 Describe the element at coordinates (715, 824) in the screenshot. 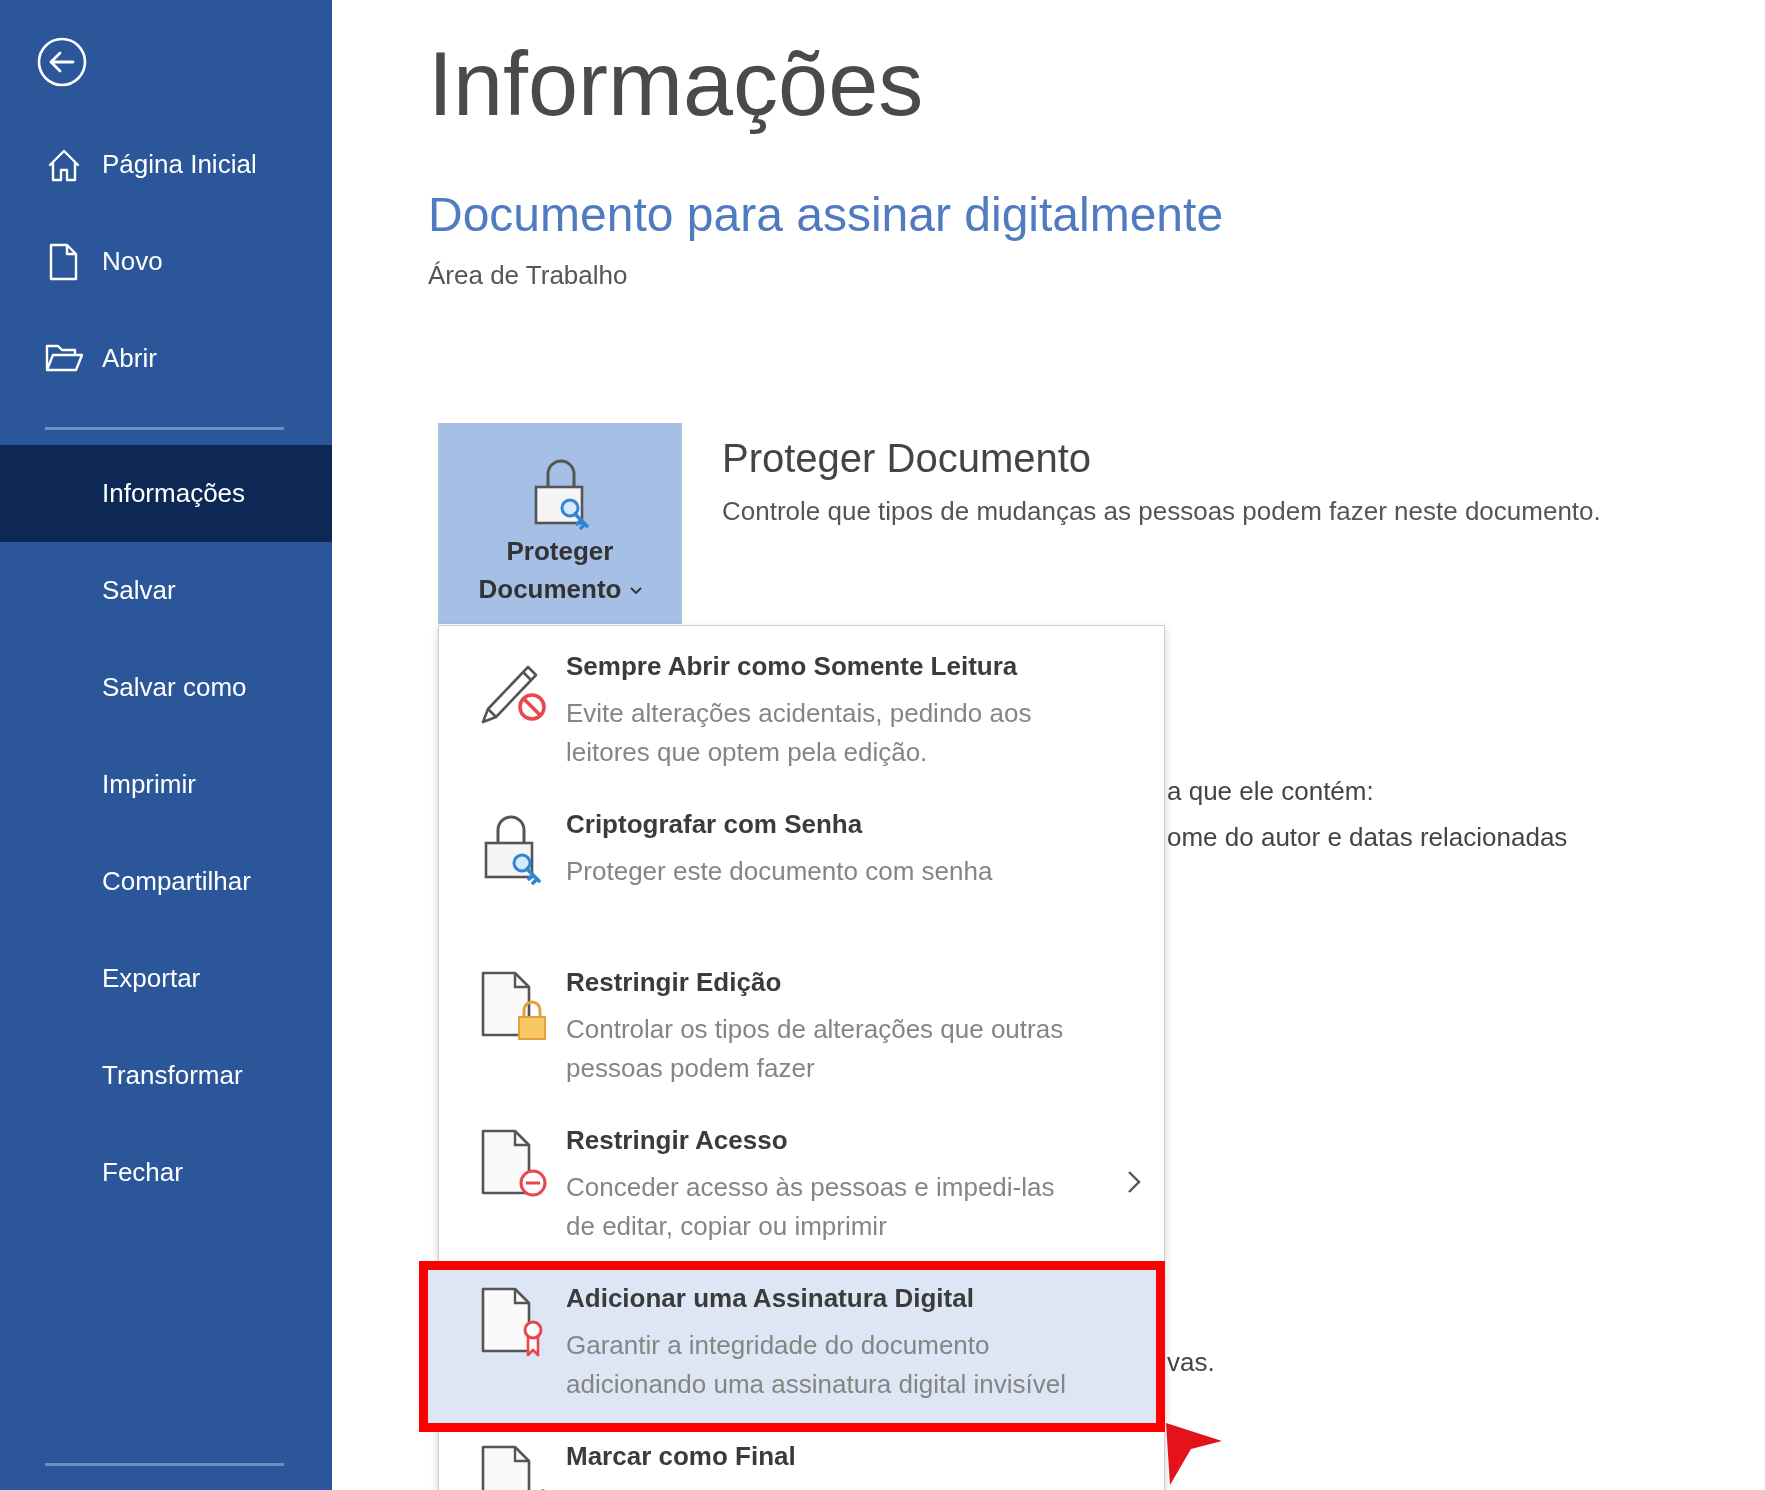

I see `menu-item-title: Criptografar com Senha` at that location.